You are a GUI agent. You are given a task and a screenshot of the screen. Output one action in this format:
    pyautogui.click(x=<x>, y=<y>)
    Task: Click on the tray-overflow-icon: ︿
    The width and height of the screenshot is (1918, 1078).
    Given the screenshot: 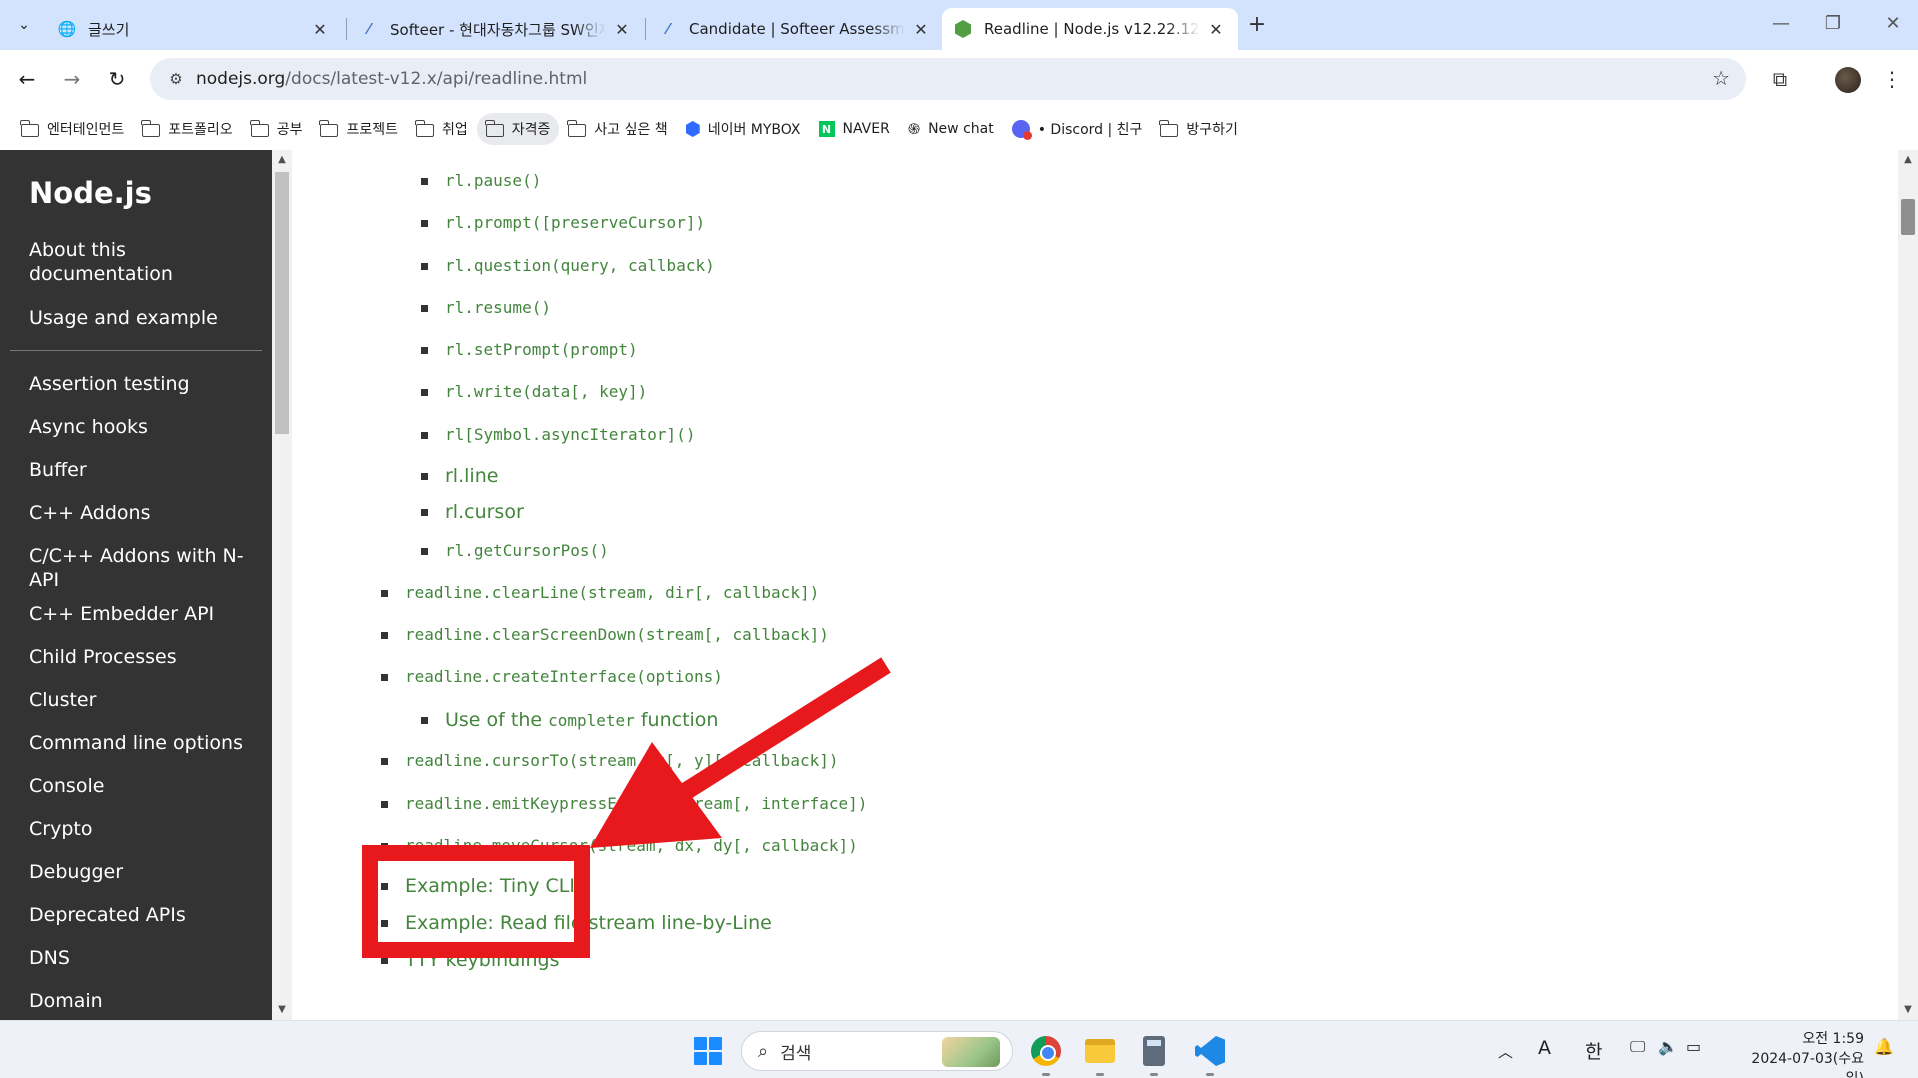 What is the action you would take?
    pyautogui.click(x=1505, y=1051)
    